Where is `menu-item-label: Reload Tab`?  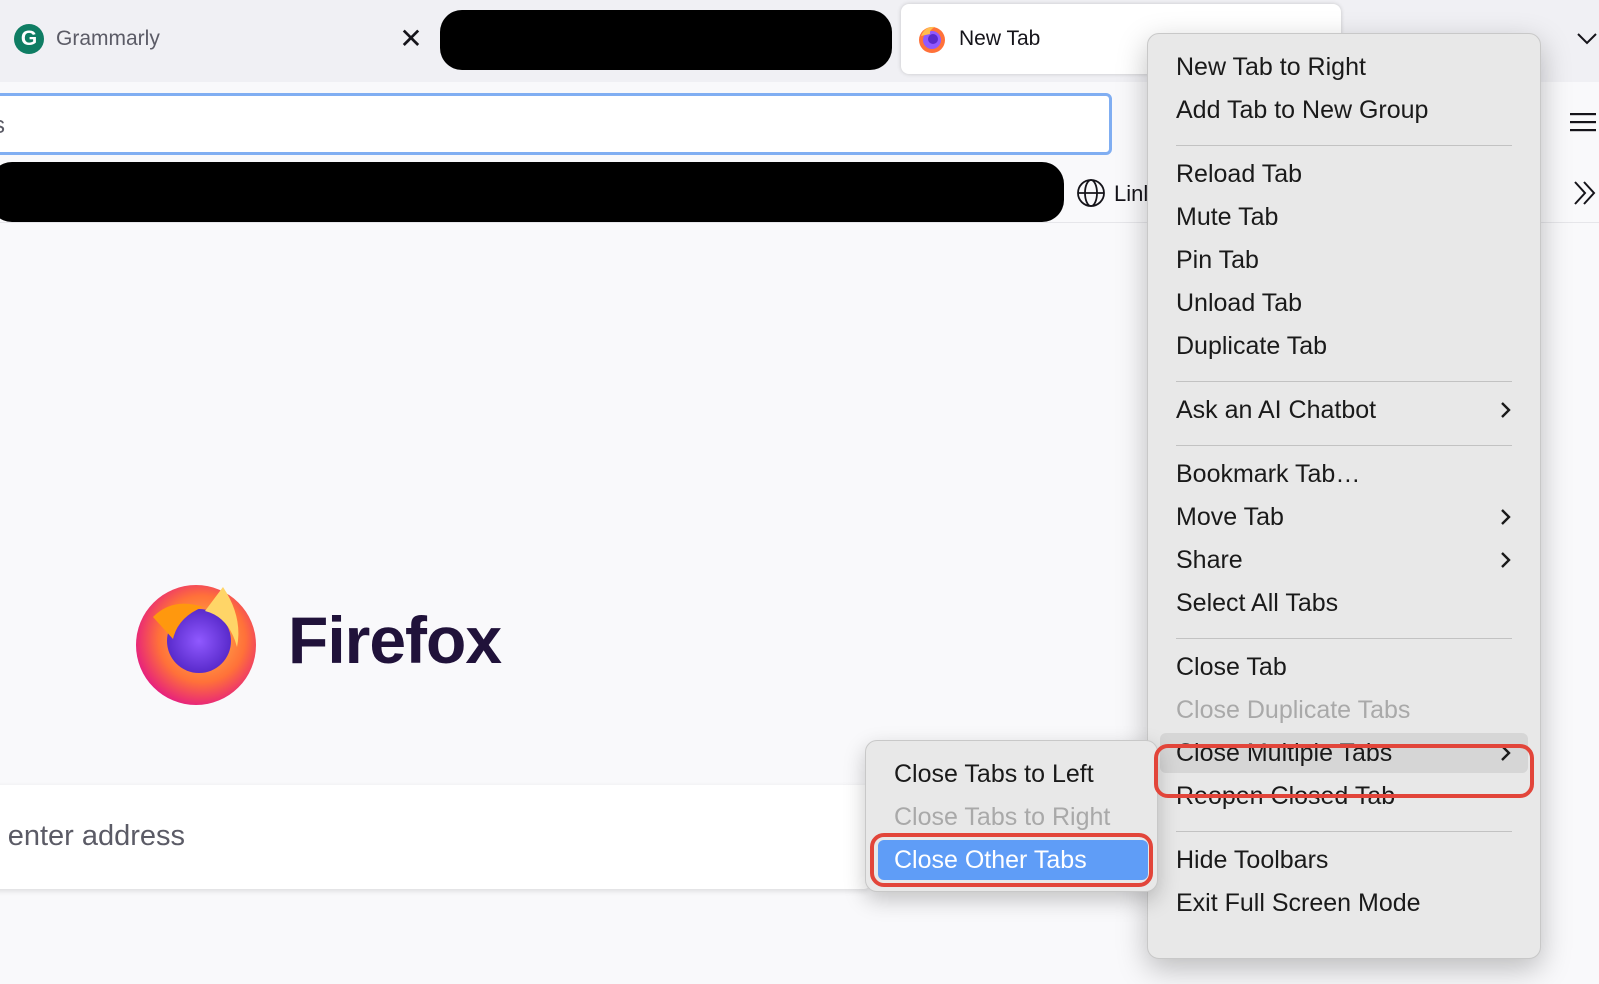 menu-item-label: Reload Tab is located at coordinates (1239, 174).